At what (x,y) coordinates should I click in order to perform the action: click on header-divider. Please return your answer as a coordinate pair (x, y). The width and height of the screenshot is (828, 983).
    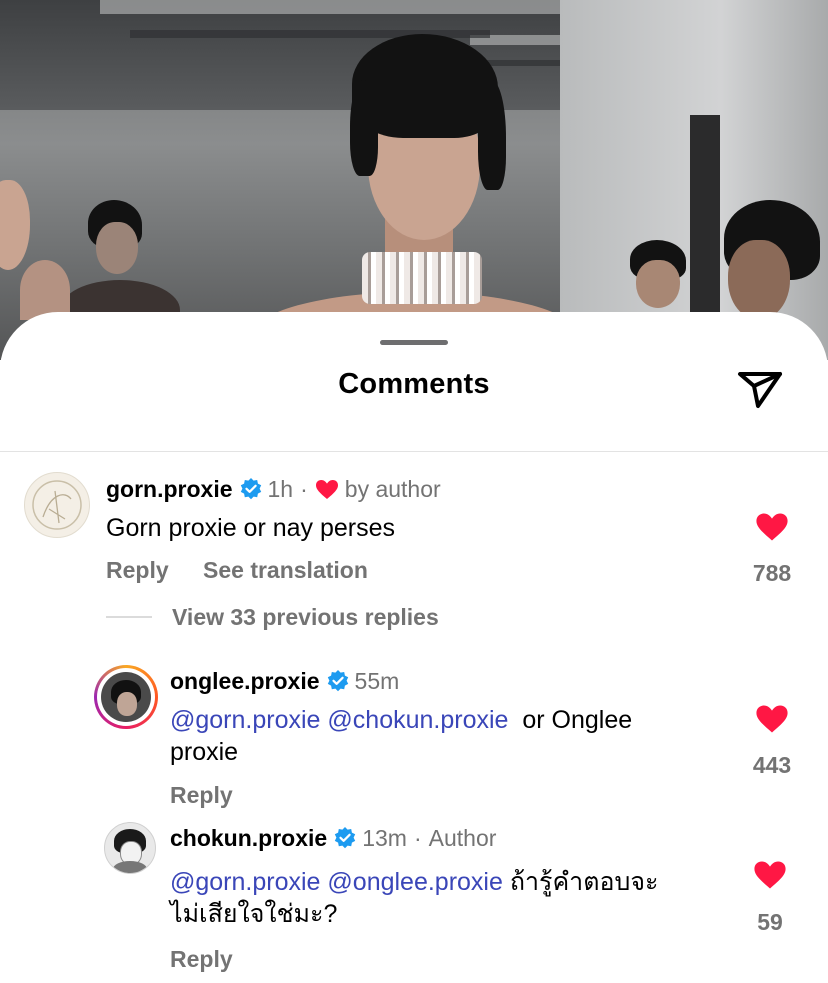
    Looking at the image, I should click on (414, 451).